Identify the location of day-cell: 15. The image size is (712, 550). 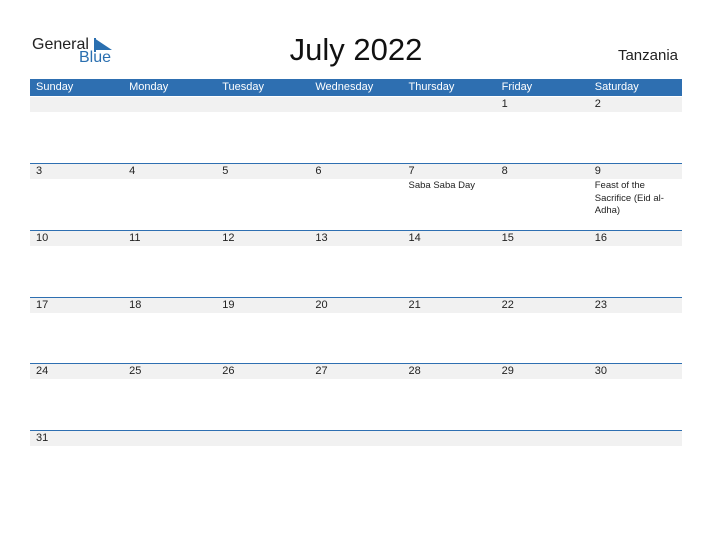
(542, 238).